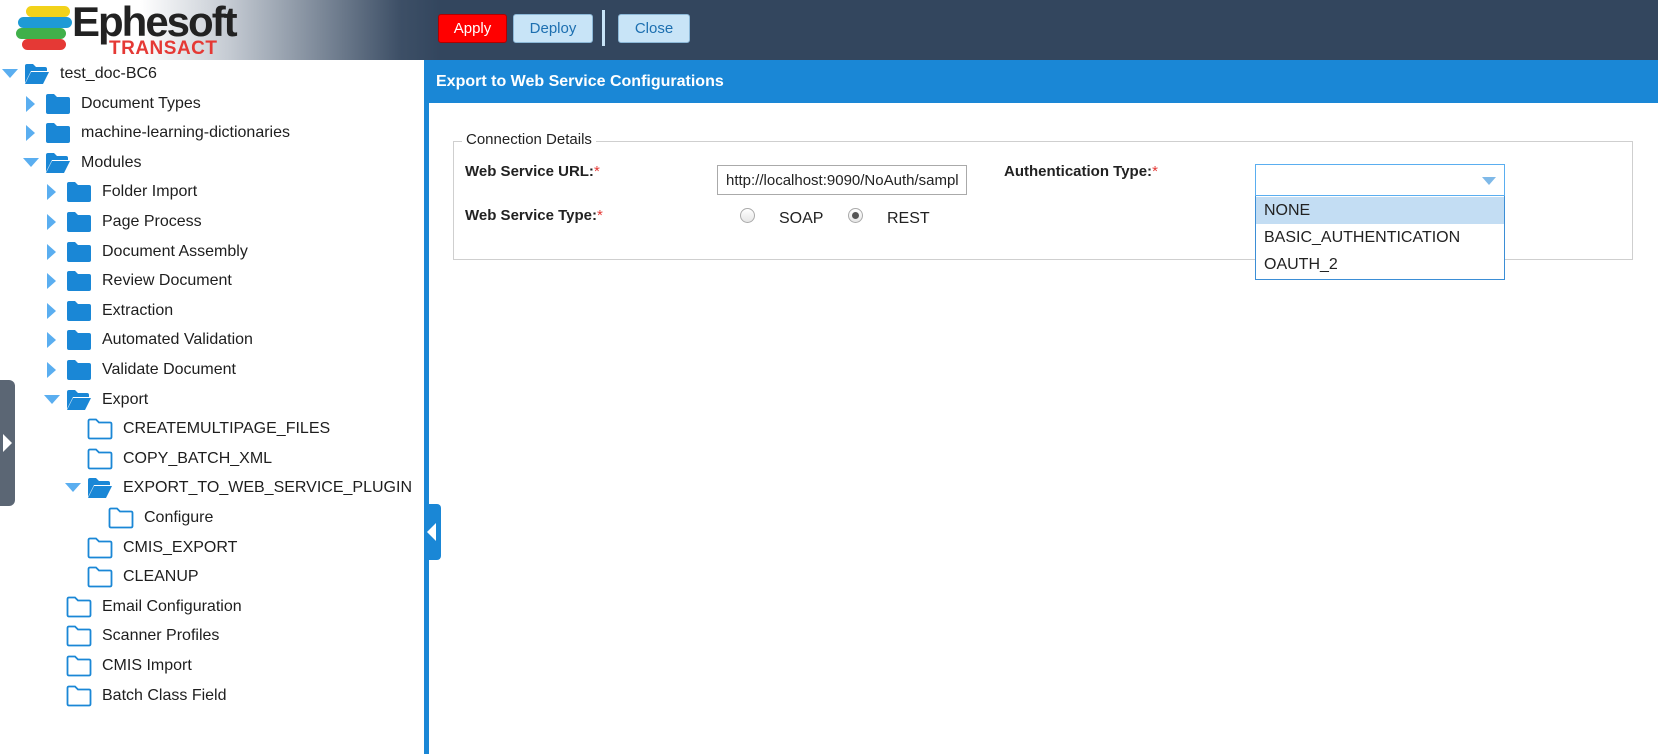 The image size is (1658, 754). What do you see at coordinates (1380, 264) in the screenshot?
I see `dropdown-option: OAUTH_2` at bounding box center [1380, 264].